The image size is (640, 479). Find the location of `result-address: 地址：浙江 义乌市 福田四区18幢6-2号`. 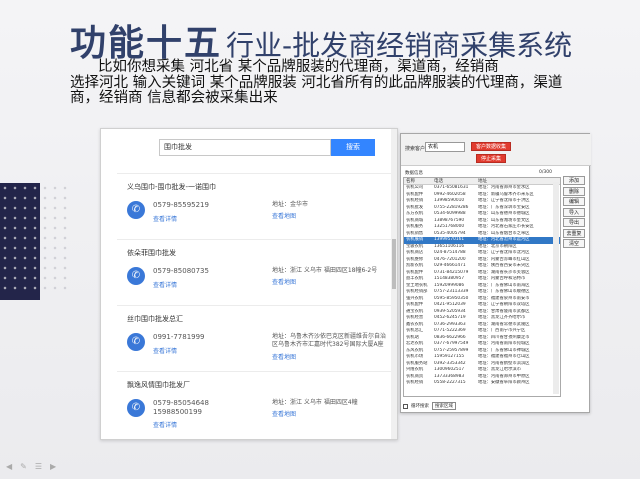

result-address: 地址：浙江 义乌市 福田四区18幢6-2号 is located at coordinates (325, 270).